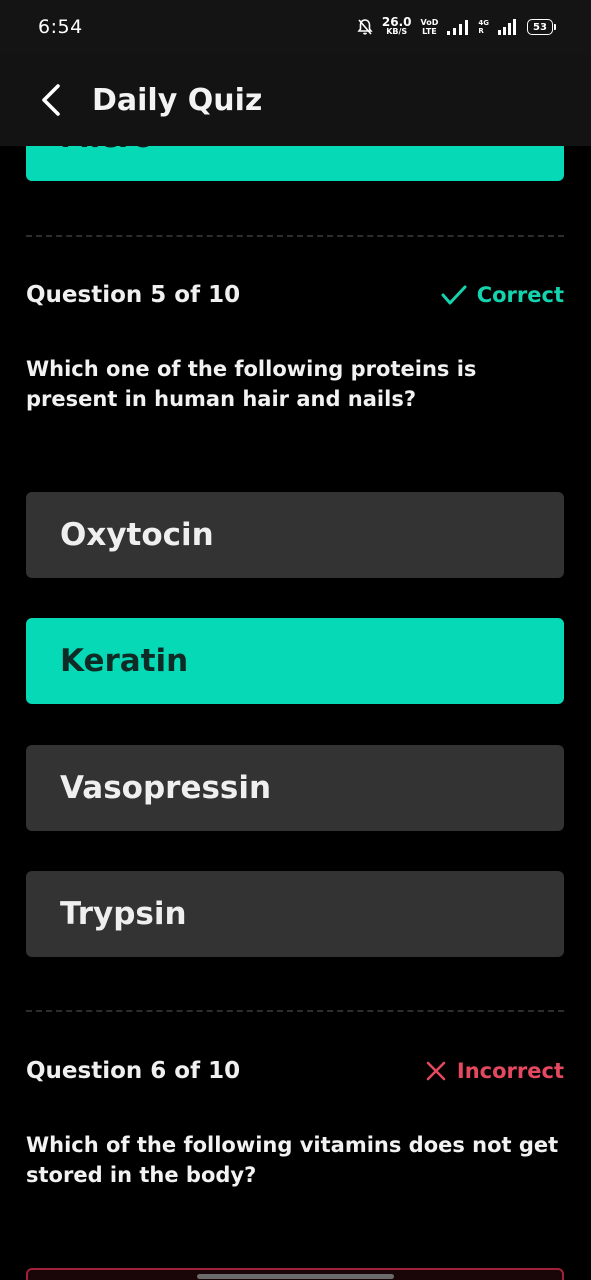 This screenshot has width=591, height=1280. I want to click on back-button, so click(52, 100).